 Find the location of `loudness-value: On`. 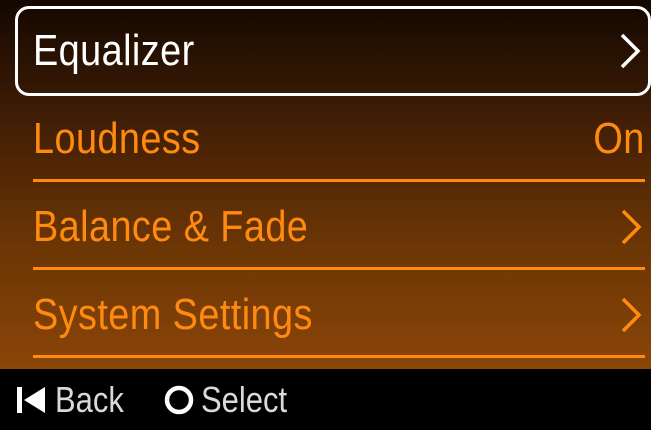

loudness-value: On is located at coordinates (619, 138).